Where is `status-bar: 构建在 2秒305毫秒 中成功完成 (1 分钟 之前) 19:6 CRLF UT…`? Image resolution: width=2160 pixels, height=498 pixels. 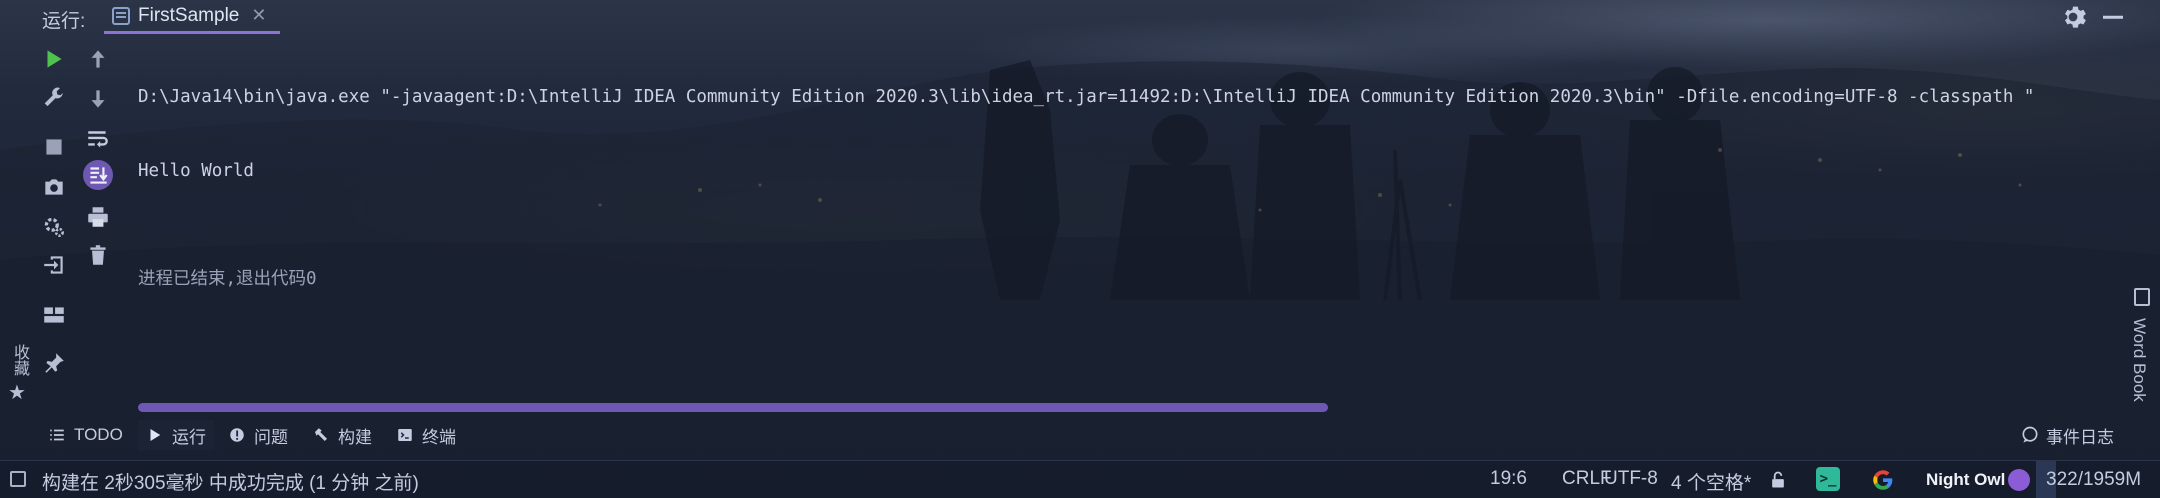
status-bar: 构建在 2秒305毫秒 中成功完成 (1 分钟 之前) 19:6 CRLF UT… is located at coordinates (1080, 479).